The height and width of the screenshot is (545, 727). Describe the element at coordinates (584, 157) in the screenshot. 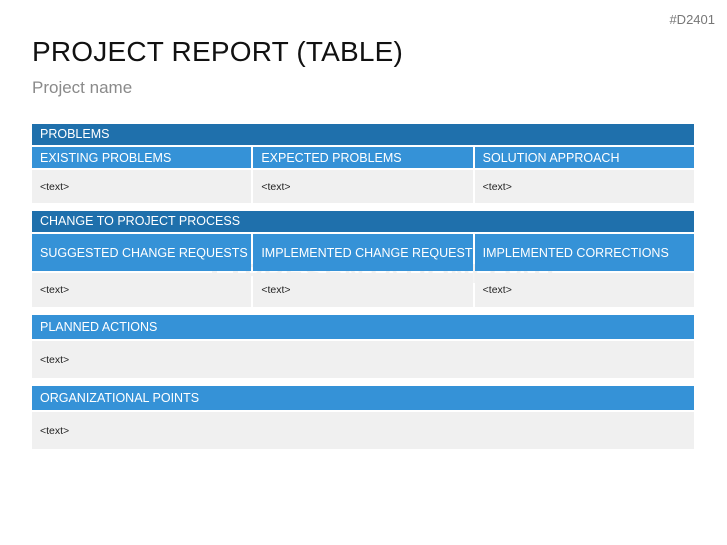

I see `column-header-solution-approach: SOLUTION APPROACH` at that location.